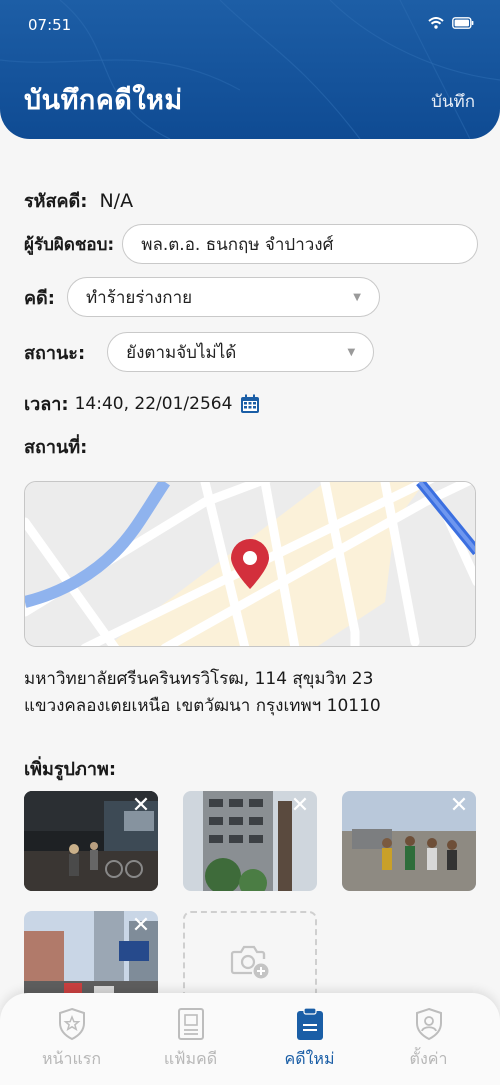 This screenshot has height=1085, width=500. I want to click on case-id-label: รหัสคดี:, so click(56, 201).